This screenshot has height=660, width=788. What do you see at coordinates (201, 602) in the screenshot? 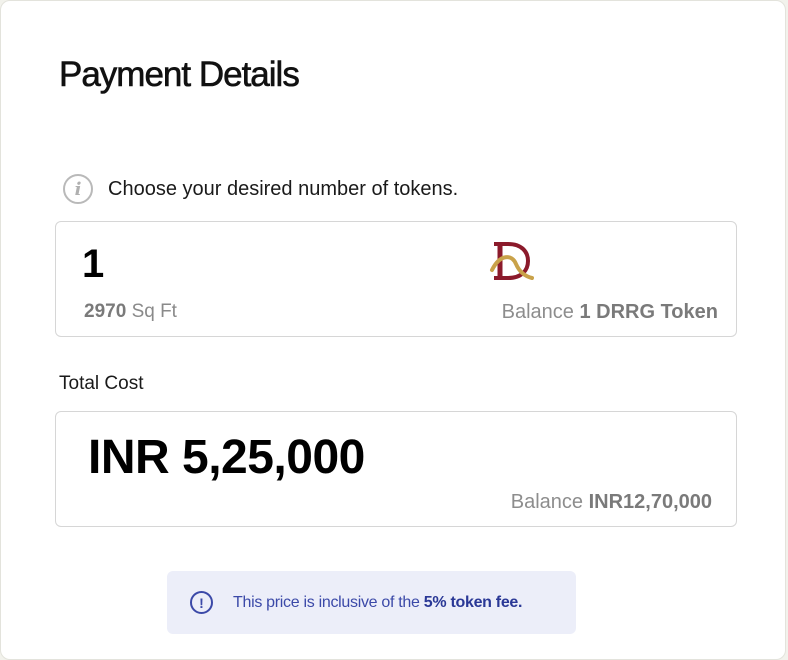
I see `alert-circle-icon: !` at bounding box center [201, 602].